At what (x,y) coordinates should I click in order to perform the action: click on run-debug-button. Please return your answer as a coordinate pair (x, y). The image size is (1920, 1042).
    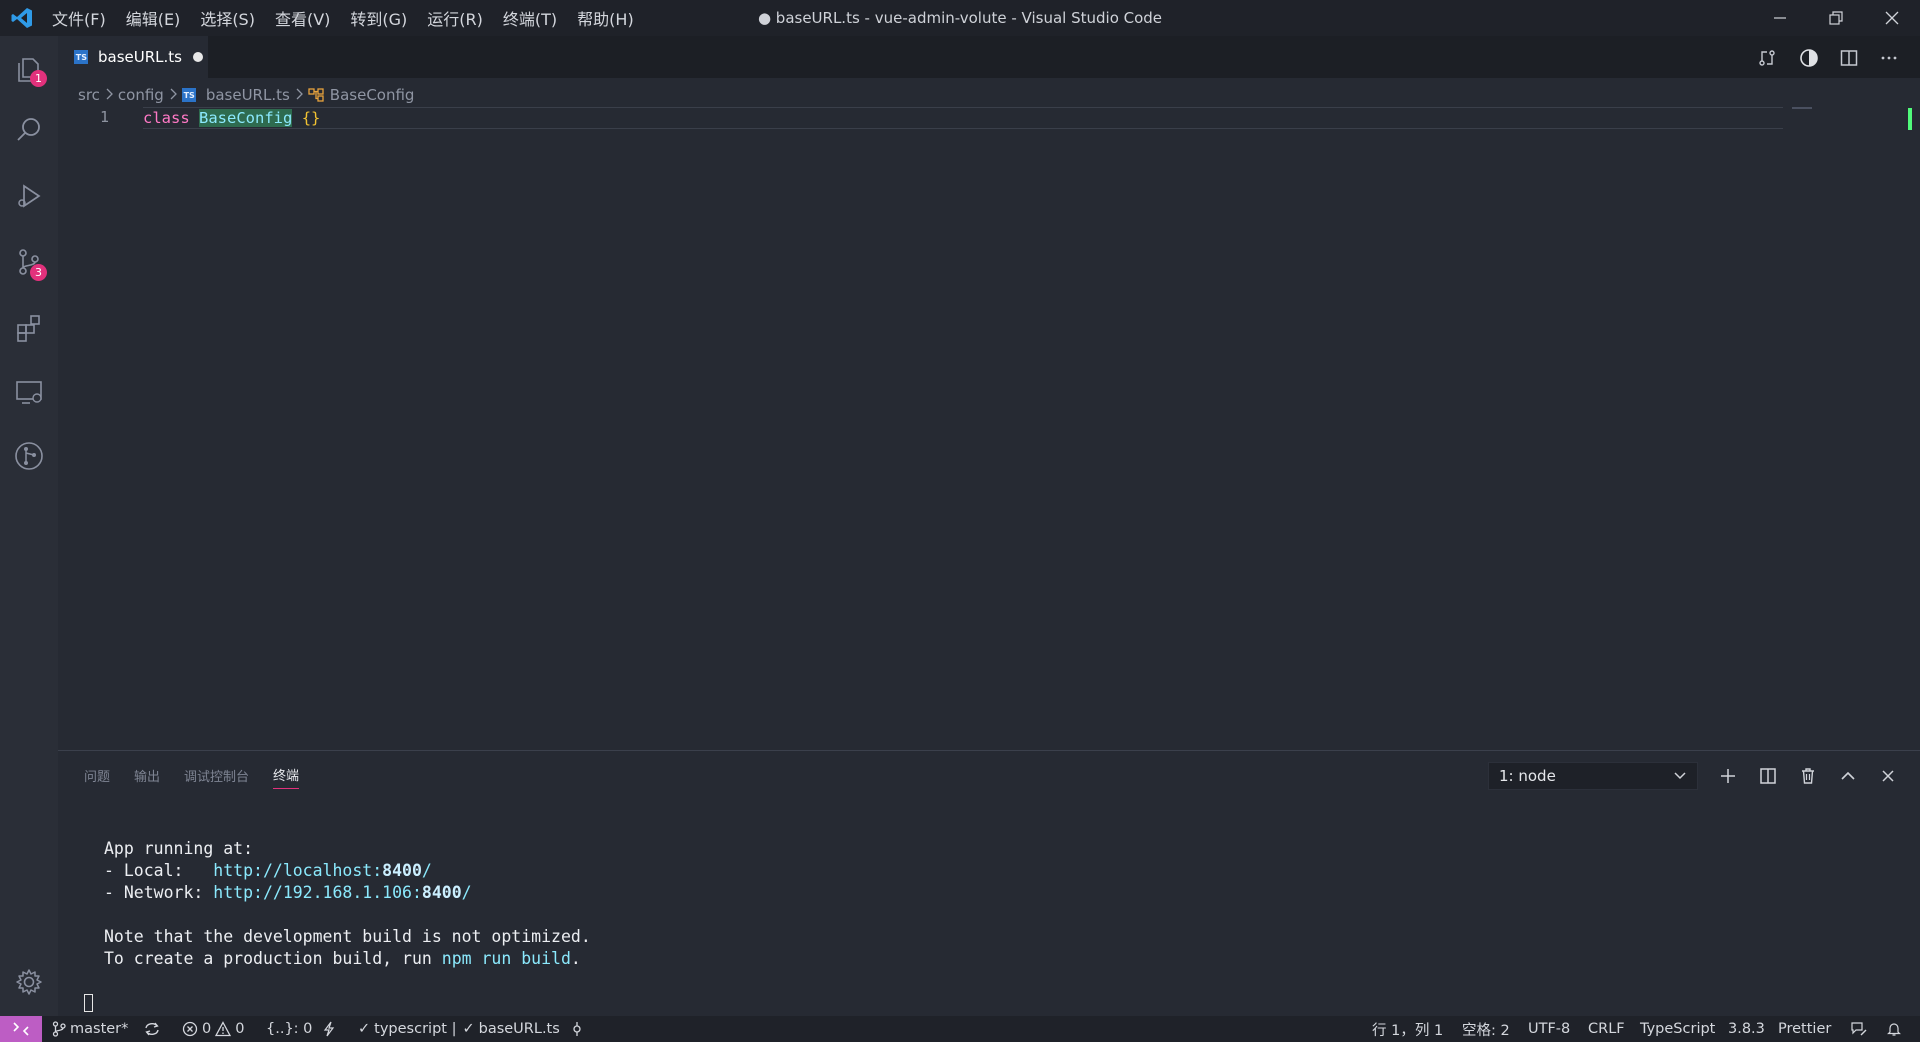
    Looking at the image, I should click on (29, 196).